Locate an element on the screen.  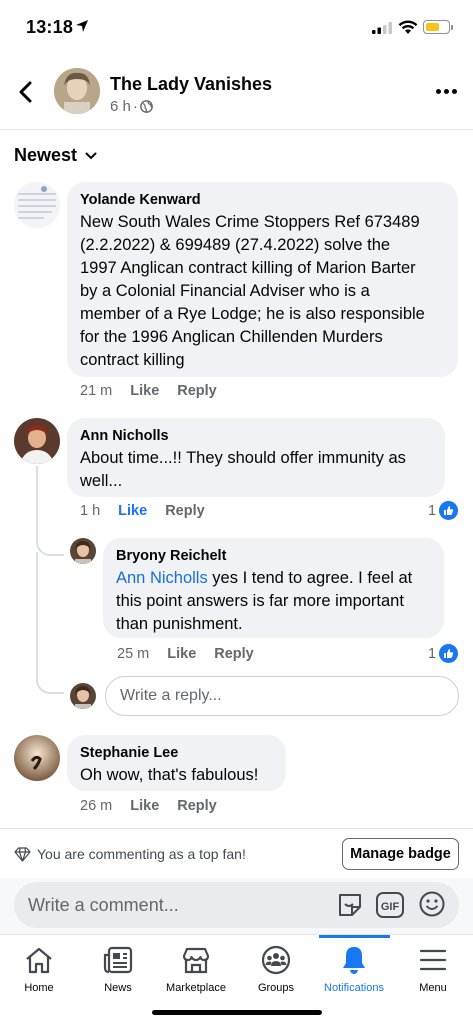
page-avatar is located at coordinates (77, 91).